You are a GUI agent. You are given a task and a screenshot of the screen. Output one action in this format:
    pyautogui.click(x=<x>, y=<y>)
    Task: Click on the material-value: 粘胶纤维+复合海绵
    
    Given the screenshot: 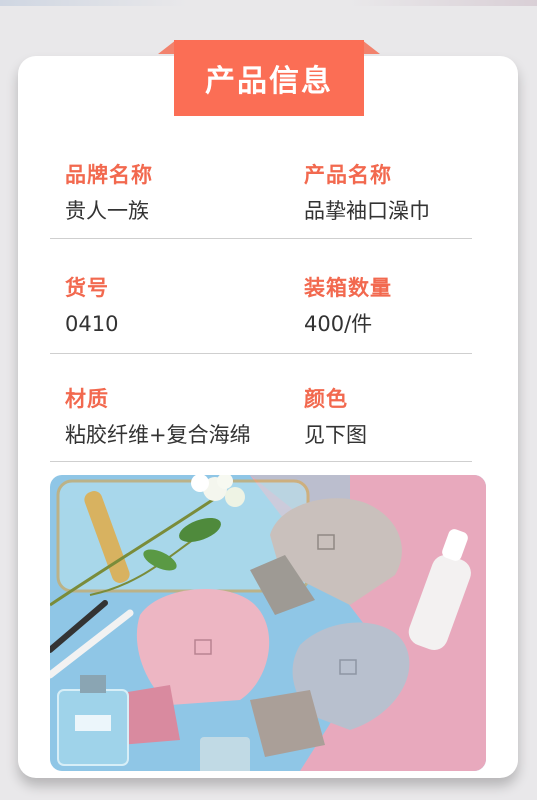 What is the action you would take?
    pyautogui.click(x=158, y=435)
    